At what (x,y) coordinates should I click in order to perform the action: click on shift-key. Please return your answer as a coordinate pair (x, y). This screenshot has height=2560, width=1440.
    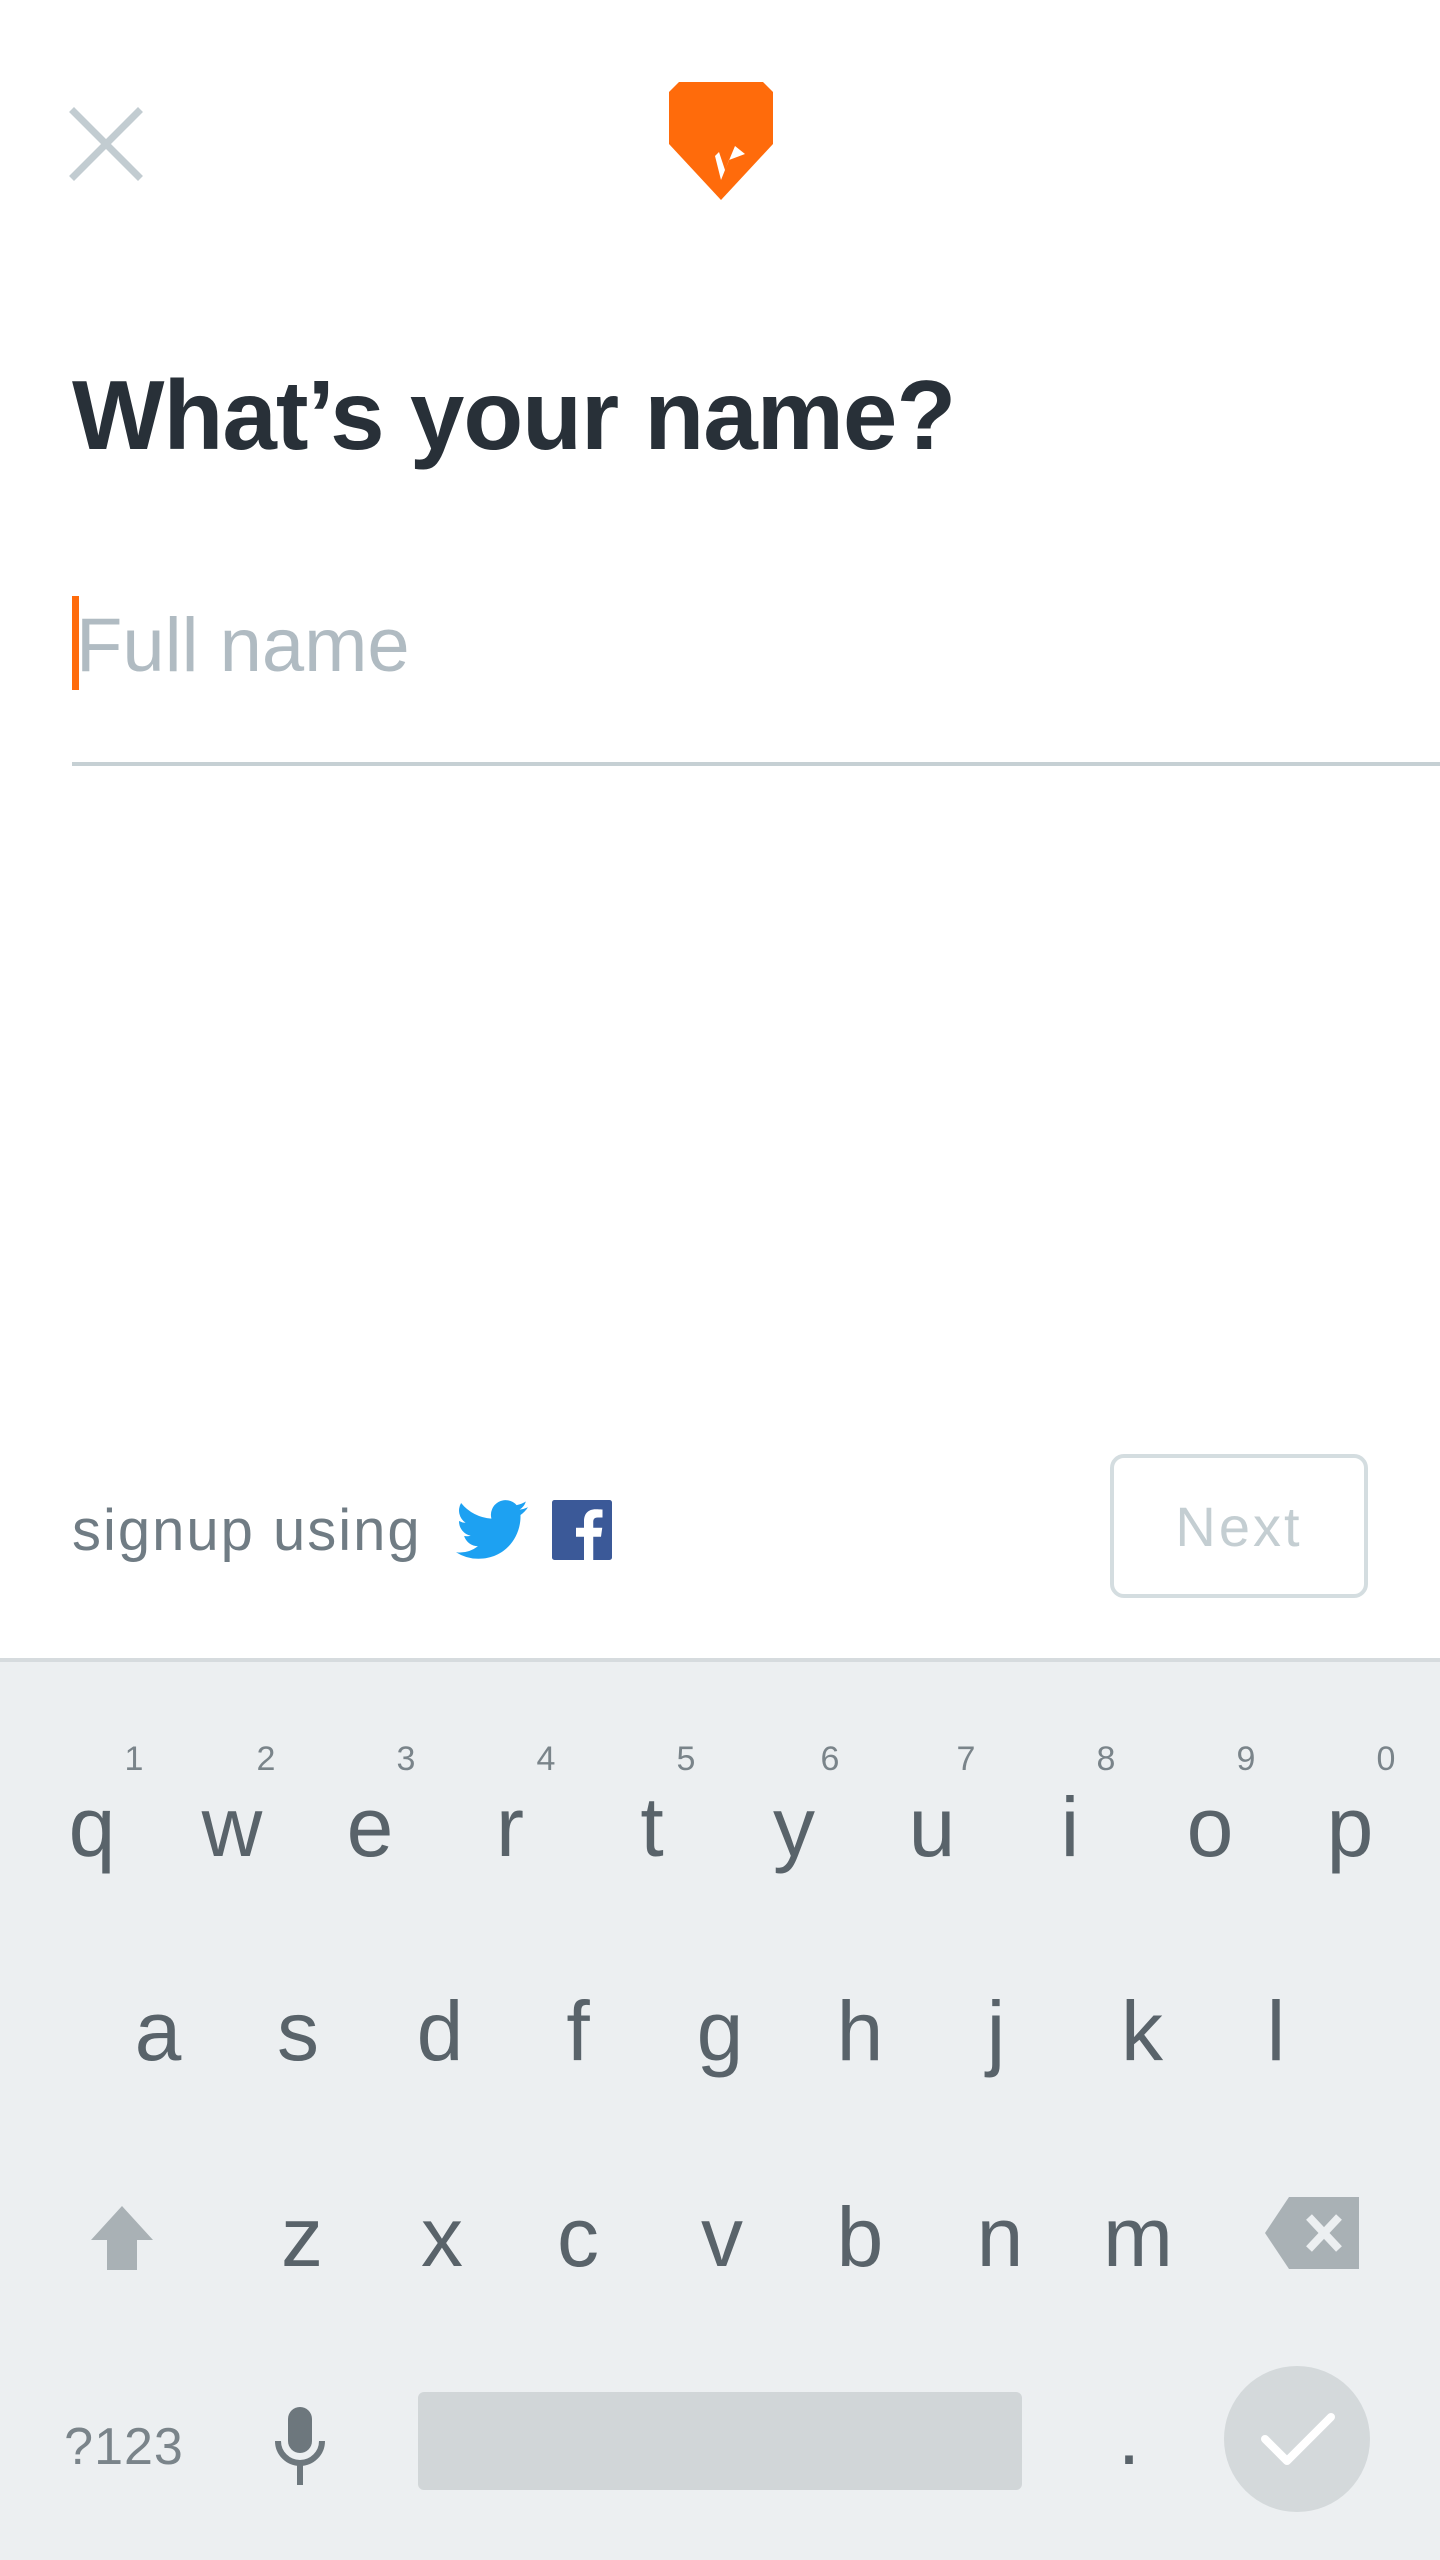
    Looking at the image, I should click on (122, 2238).